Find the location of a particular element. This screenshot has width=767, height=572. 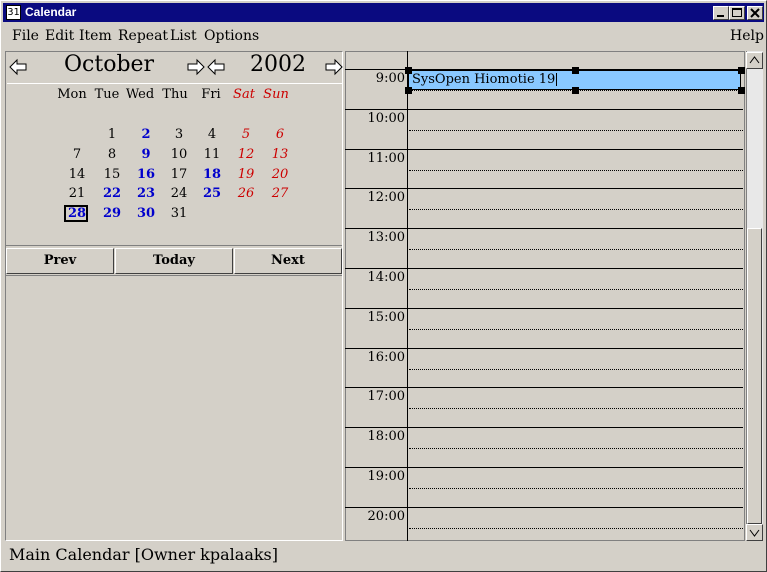

hour-label: 15:00 is located at coordinates (386, 317).